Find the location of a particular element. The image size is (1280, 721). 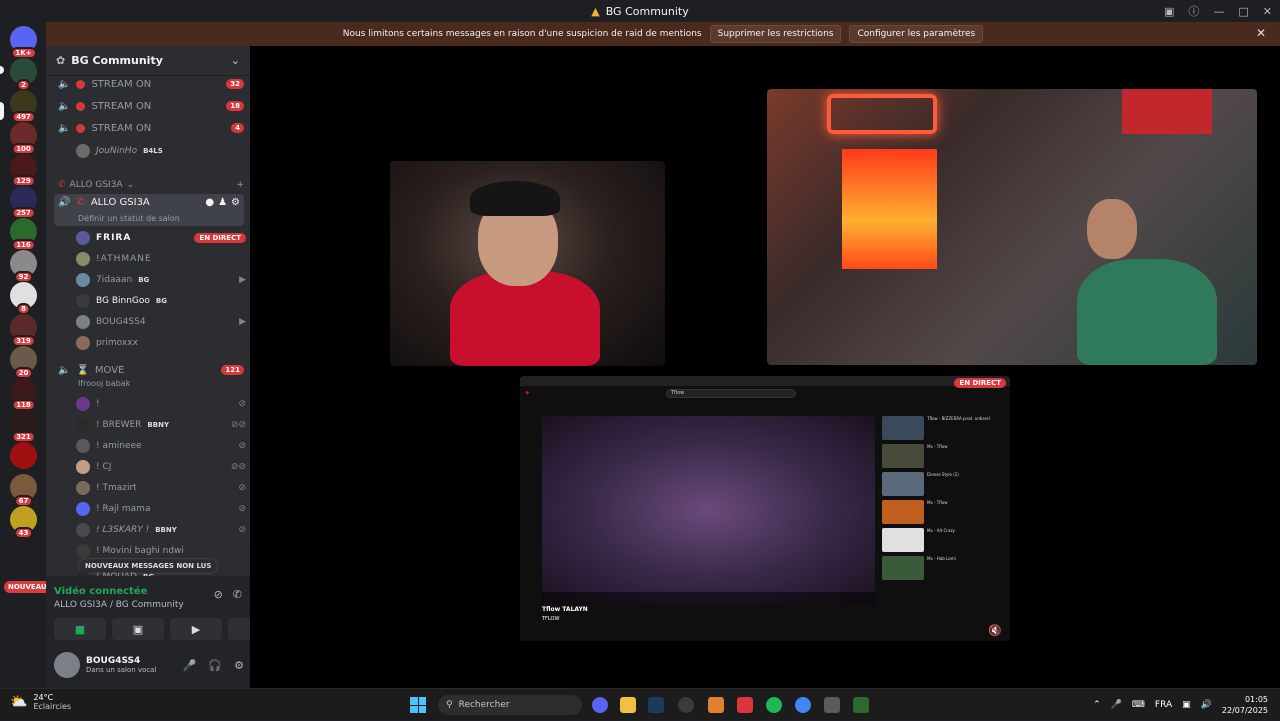

user-tag: BBNY is located at coordinates (166, 530).